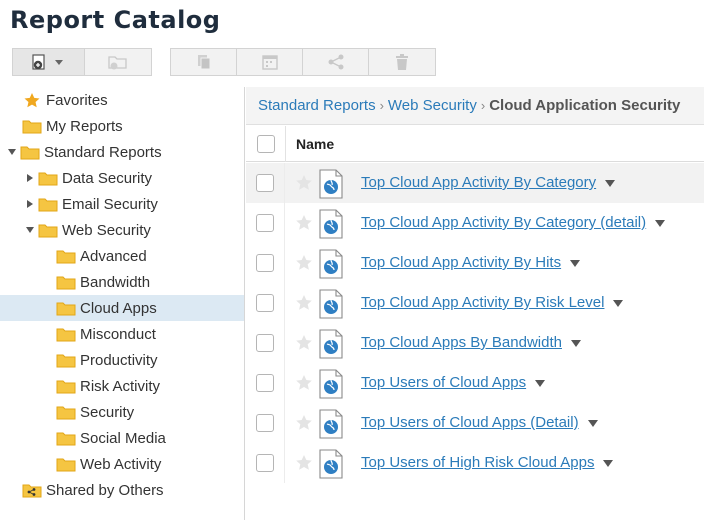  I want to click on copy-button, so click(204, 62).